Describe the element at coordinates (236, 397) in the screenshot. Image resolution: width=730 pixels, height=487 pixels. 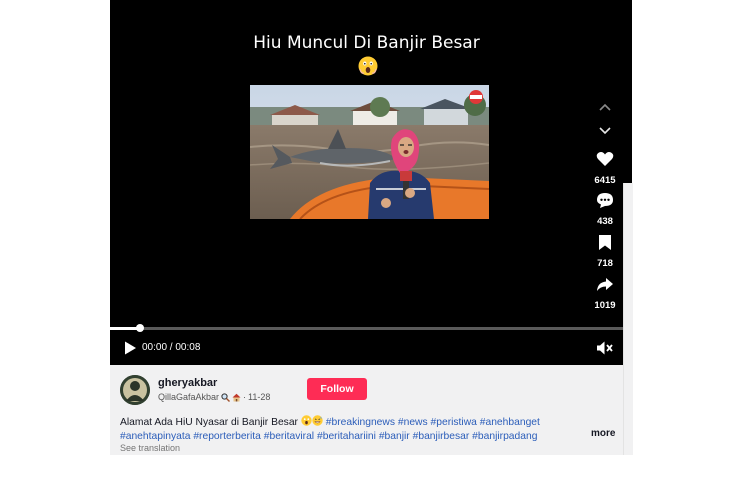
I see `house-emoji` at that location.